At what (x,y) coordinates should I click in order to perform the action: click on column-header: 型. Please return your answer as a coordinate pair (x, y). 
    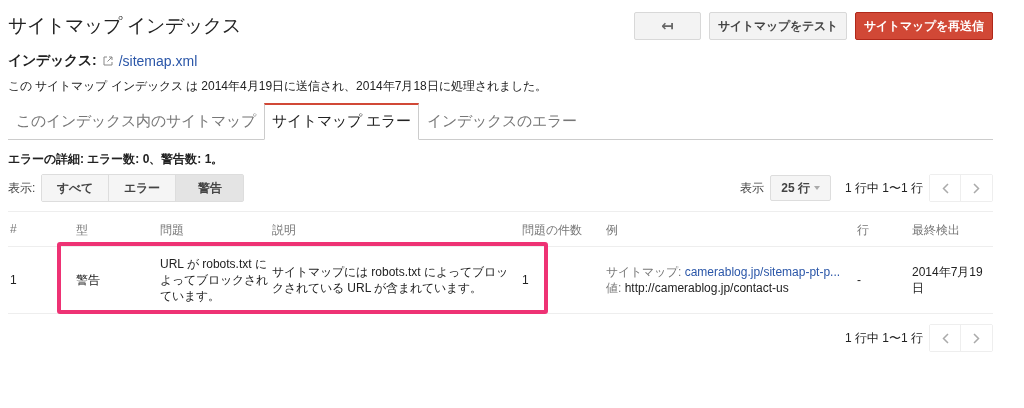
    Looking at the image, I should click on (116, 229).